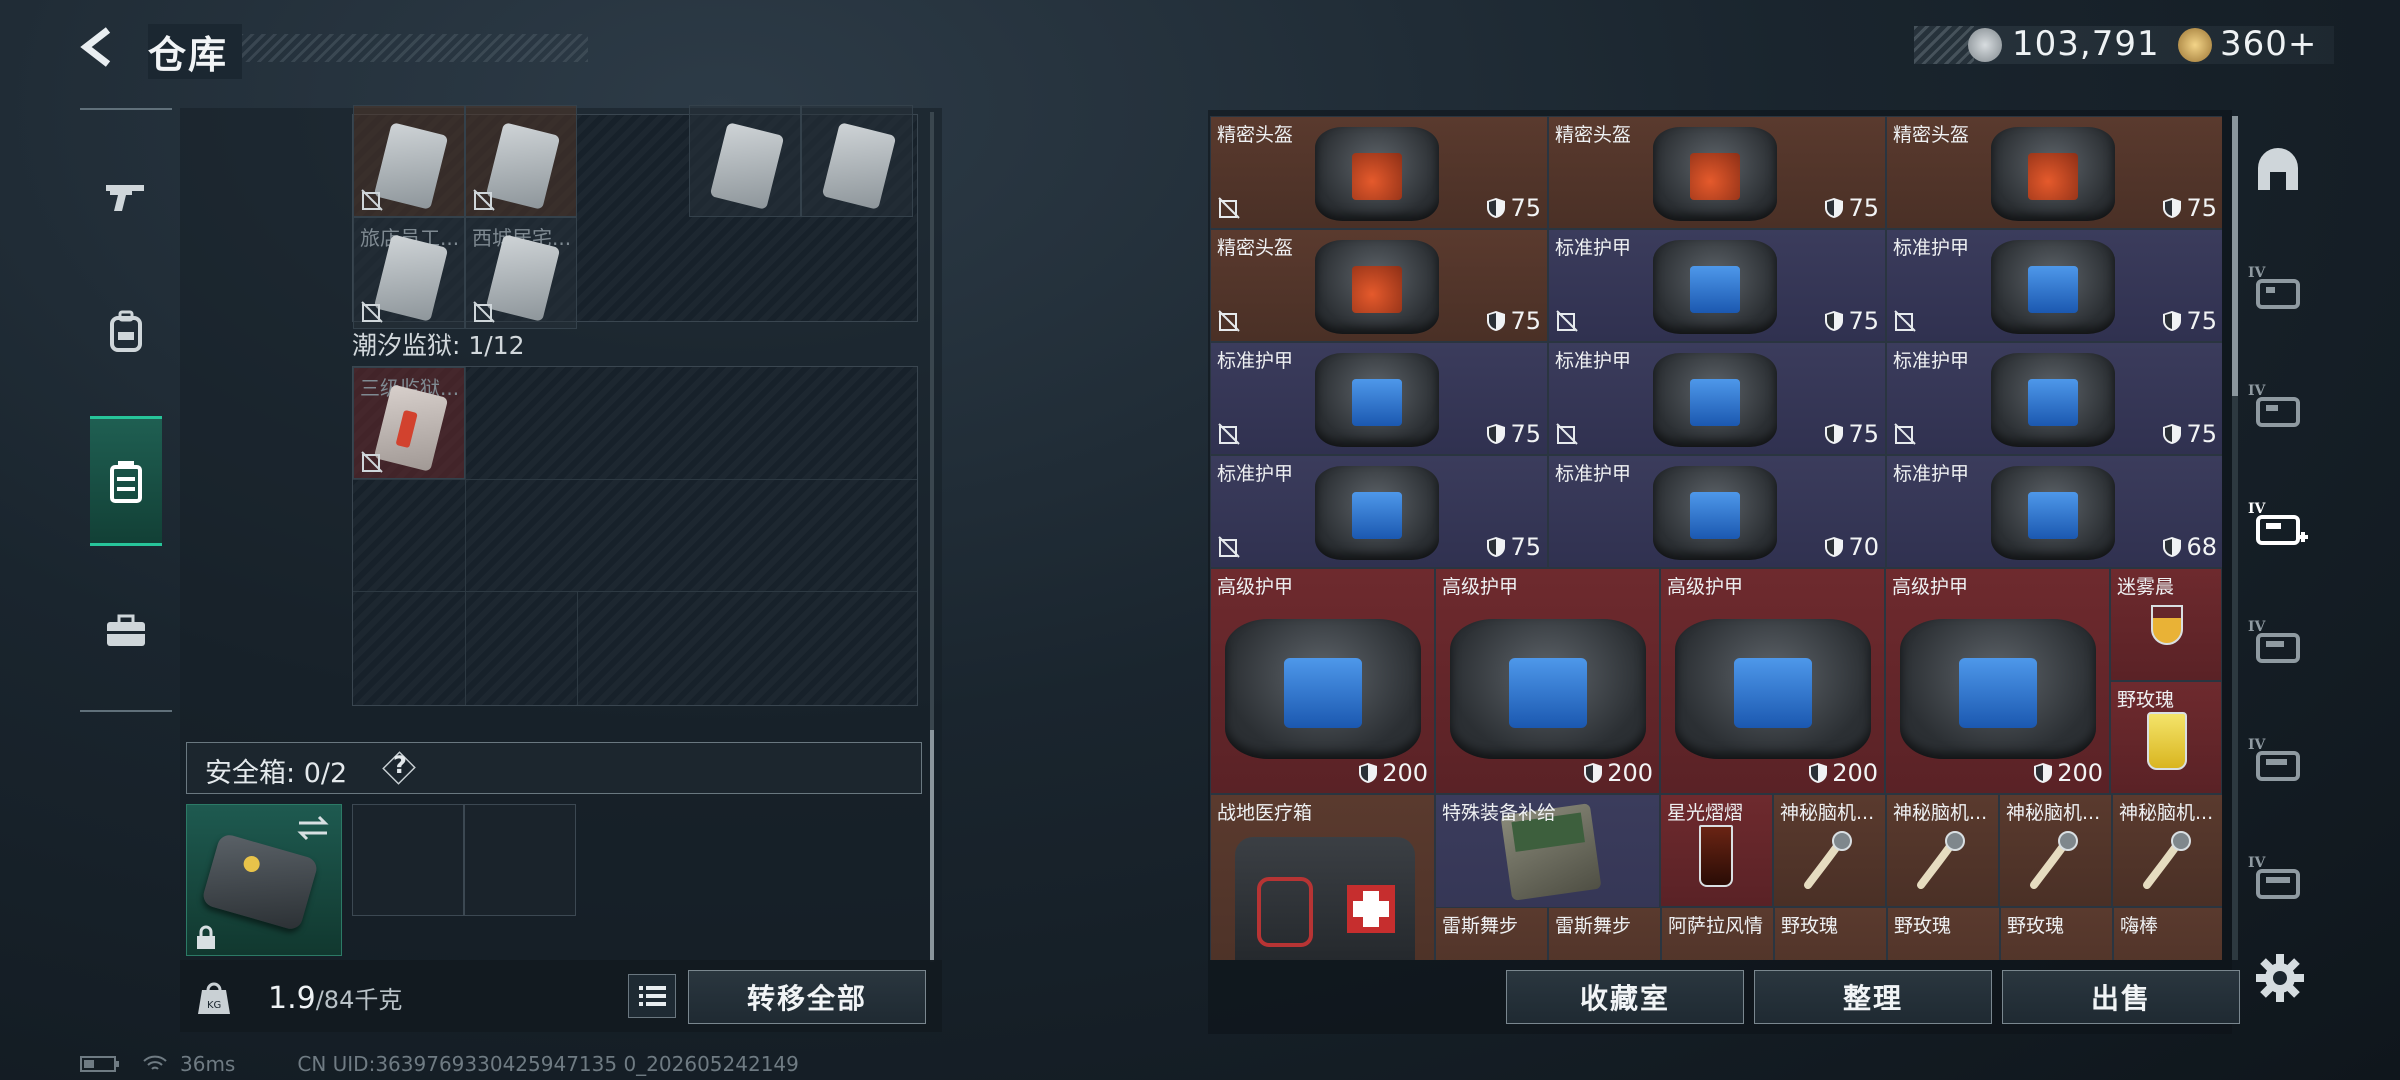 This screenshot has width=2400, height=1080. I want to click on filter-medical-cat: IV, so click(2278, 524).